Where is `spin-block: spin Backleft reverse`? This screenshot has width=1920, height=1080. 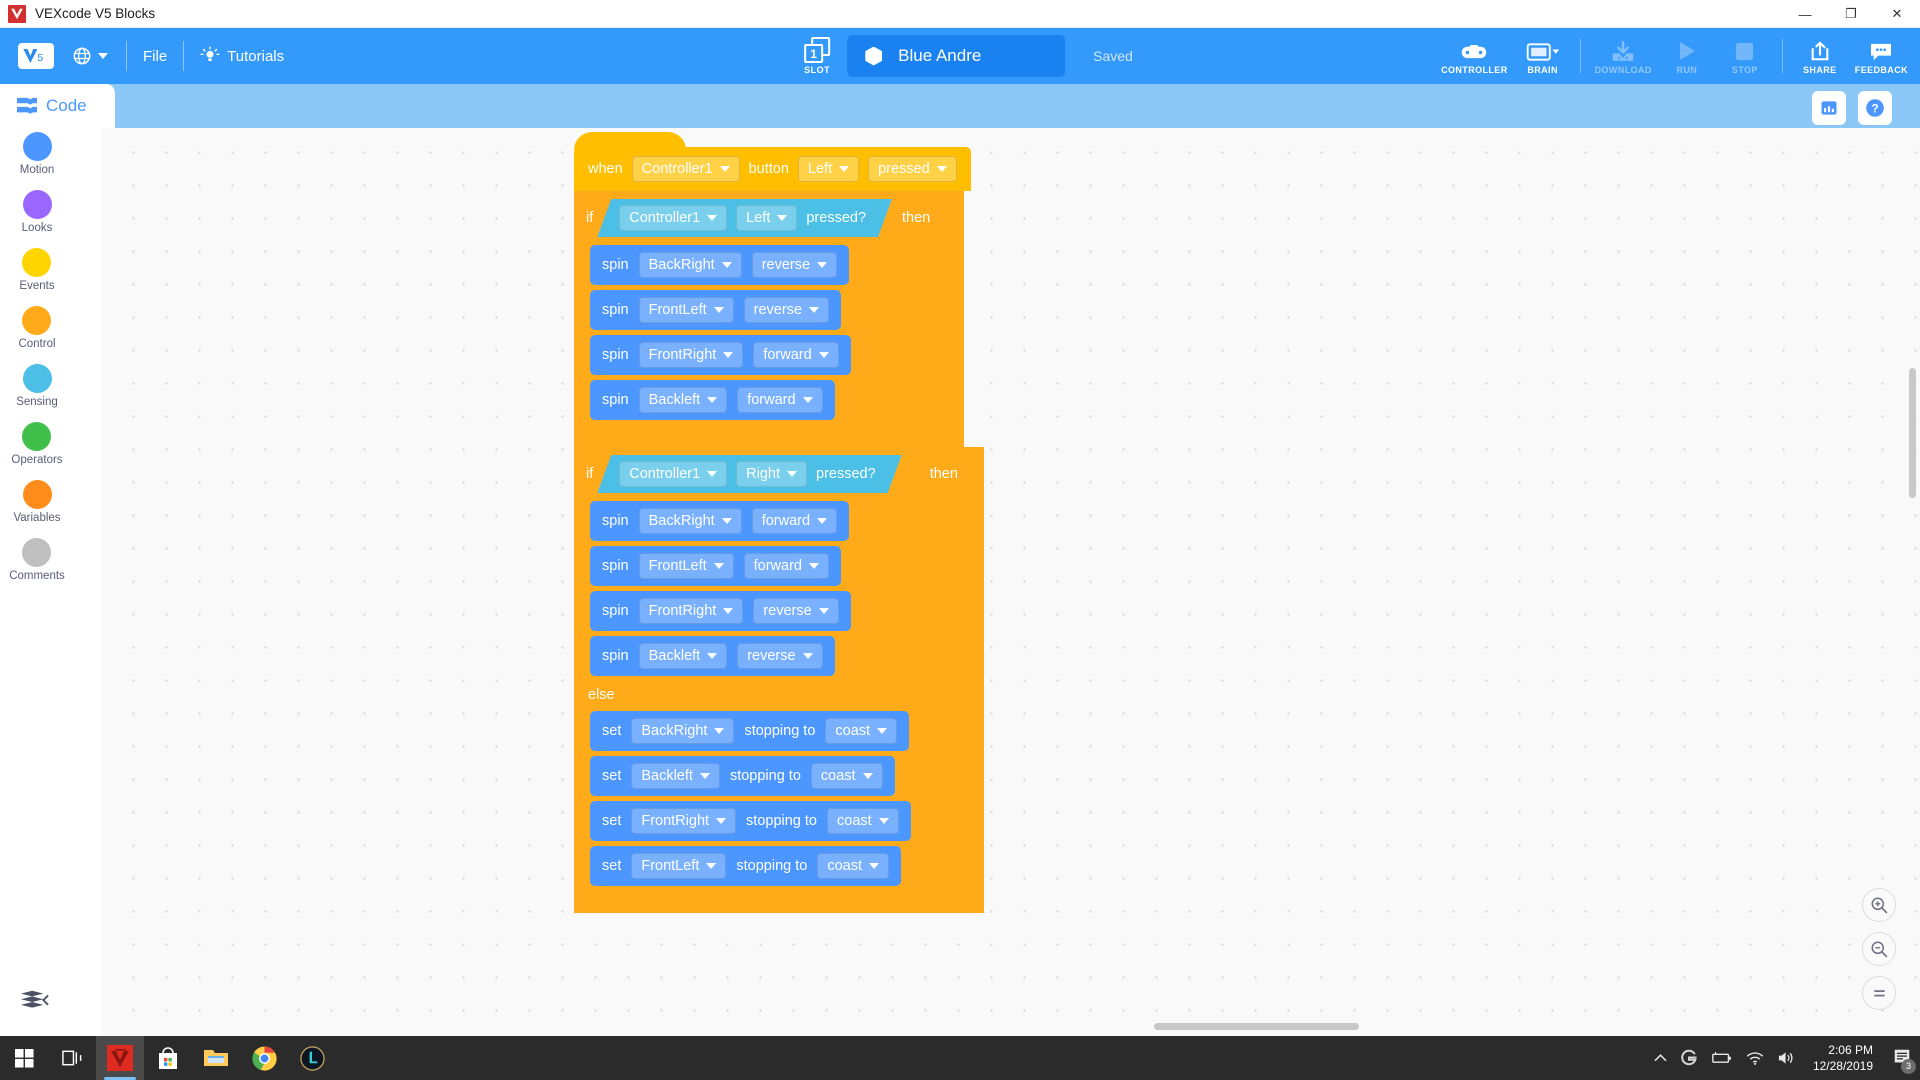 spin-block: spin Backleft reverse is located at coordinates (712, 656).